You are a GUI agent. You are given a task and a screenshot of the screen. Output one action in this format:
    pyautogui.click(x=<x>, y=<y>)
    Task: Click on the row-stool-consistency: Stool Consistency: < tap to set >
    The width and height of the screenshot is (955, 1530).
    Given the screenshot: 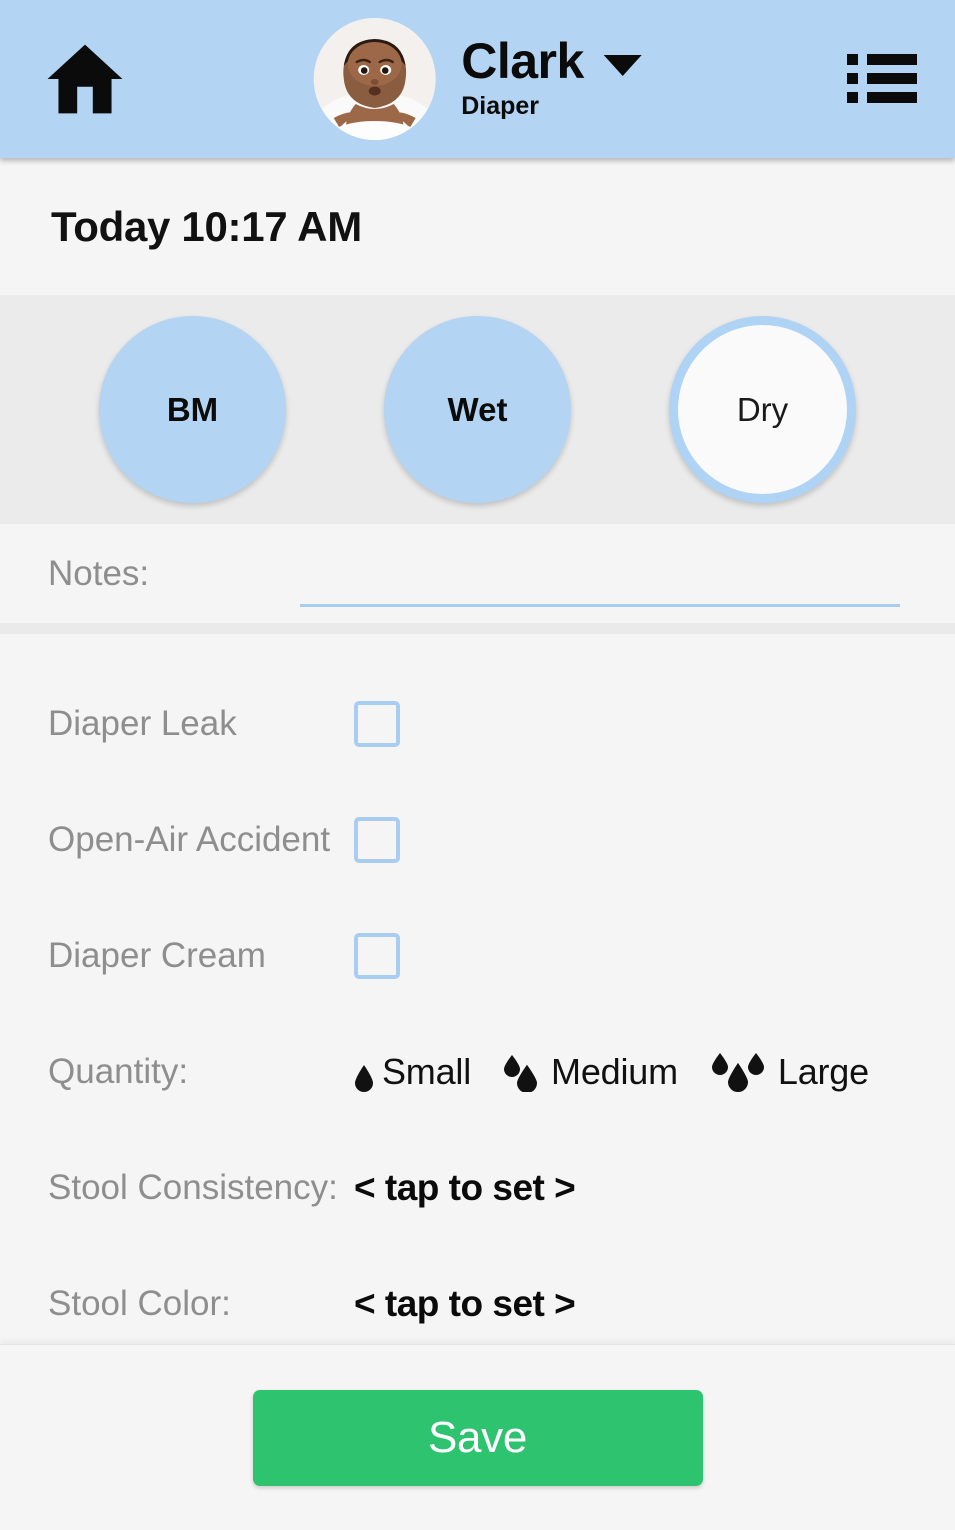 What is the action you would take?
    pyautogui.click(x=477, y=1188)
    